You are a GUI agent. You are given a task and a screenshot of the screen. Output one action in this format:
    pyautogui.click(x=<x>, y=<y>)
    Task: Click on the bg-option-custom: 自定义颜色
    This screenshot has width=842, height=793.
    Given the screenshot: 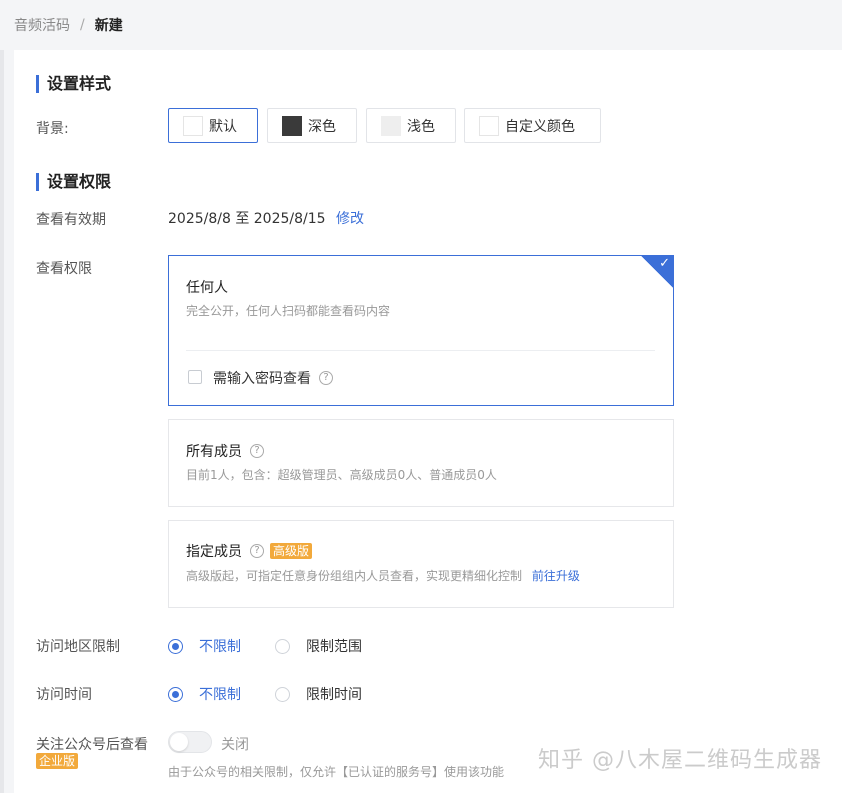 What is the action you would take?
    pyautogui.click(x=532, y=125)
    